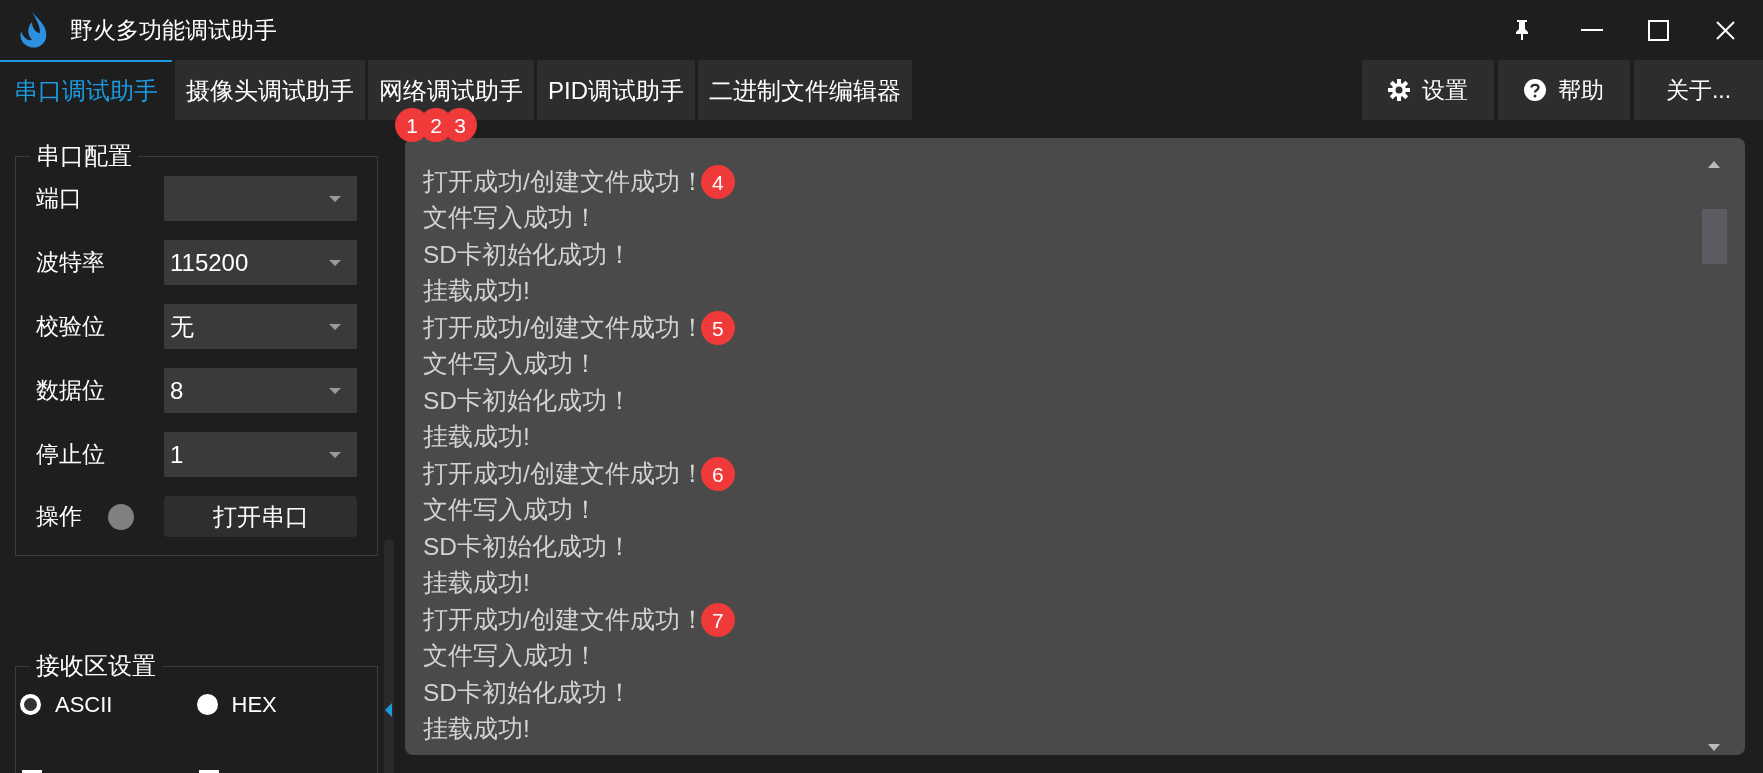 This screenshot has height=773, width=1763. I want to click on callout-number: 6, so click(717, 474).